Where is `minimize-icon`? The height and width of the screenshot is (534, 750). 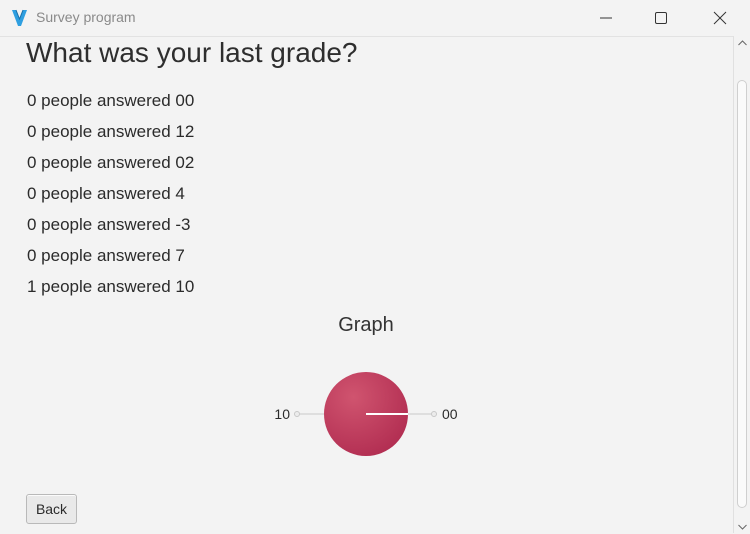 minimize-icon is located at coordinates (606, 18).